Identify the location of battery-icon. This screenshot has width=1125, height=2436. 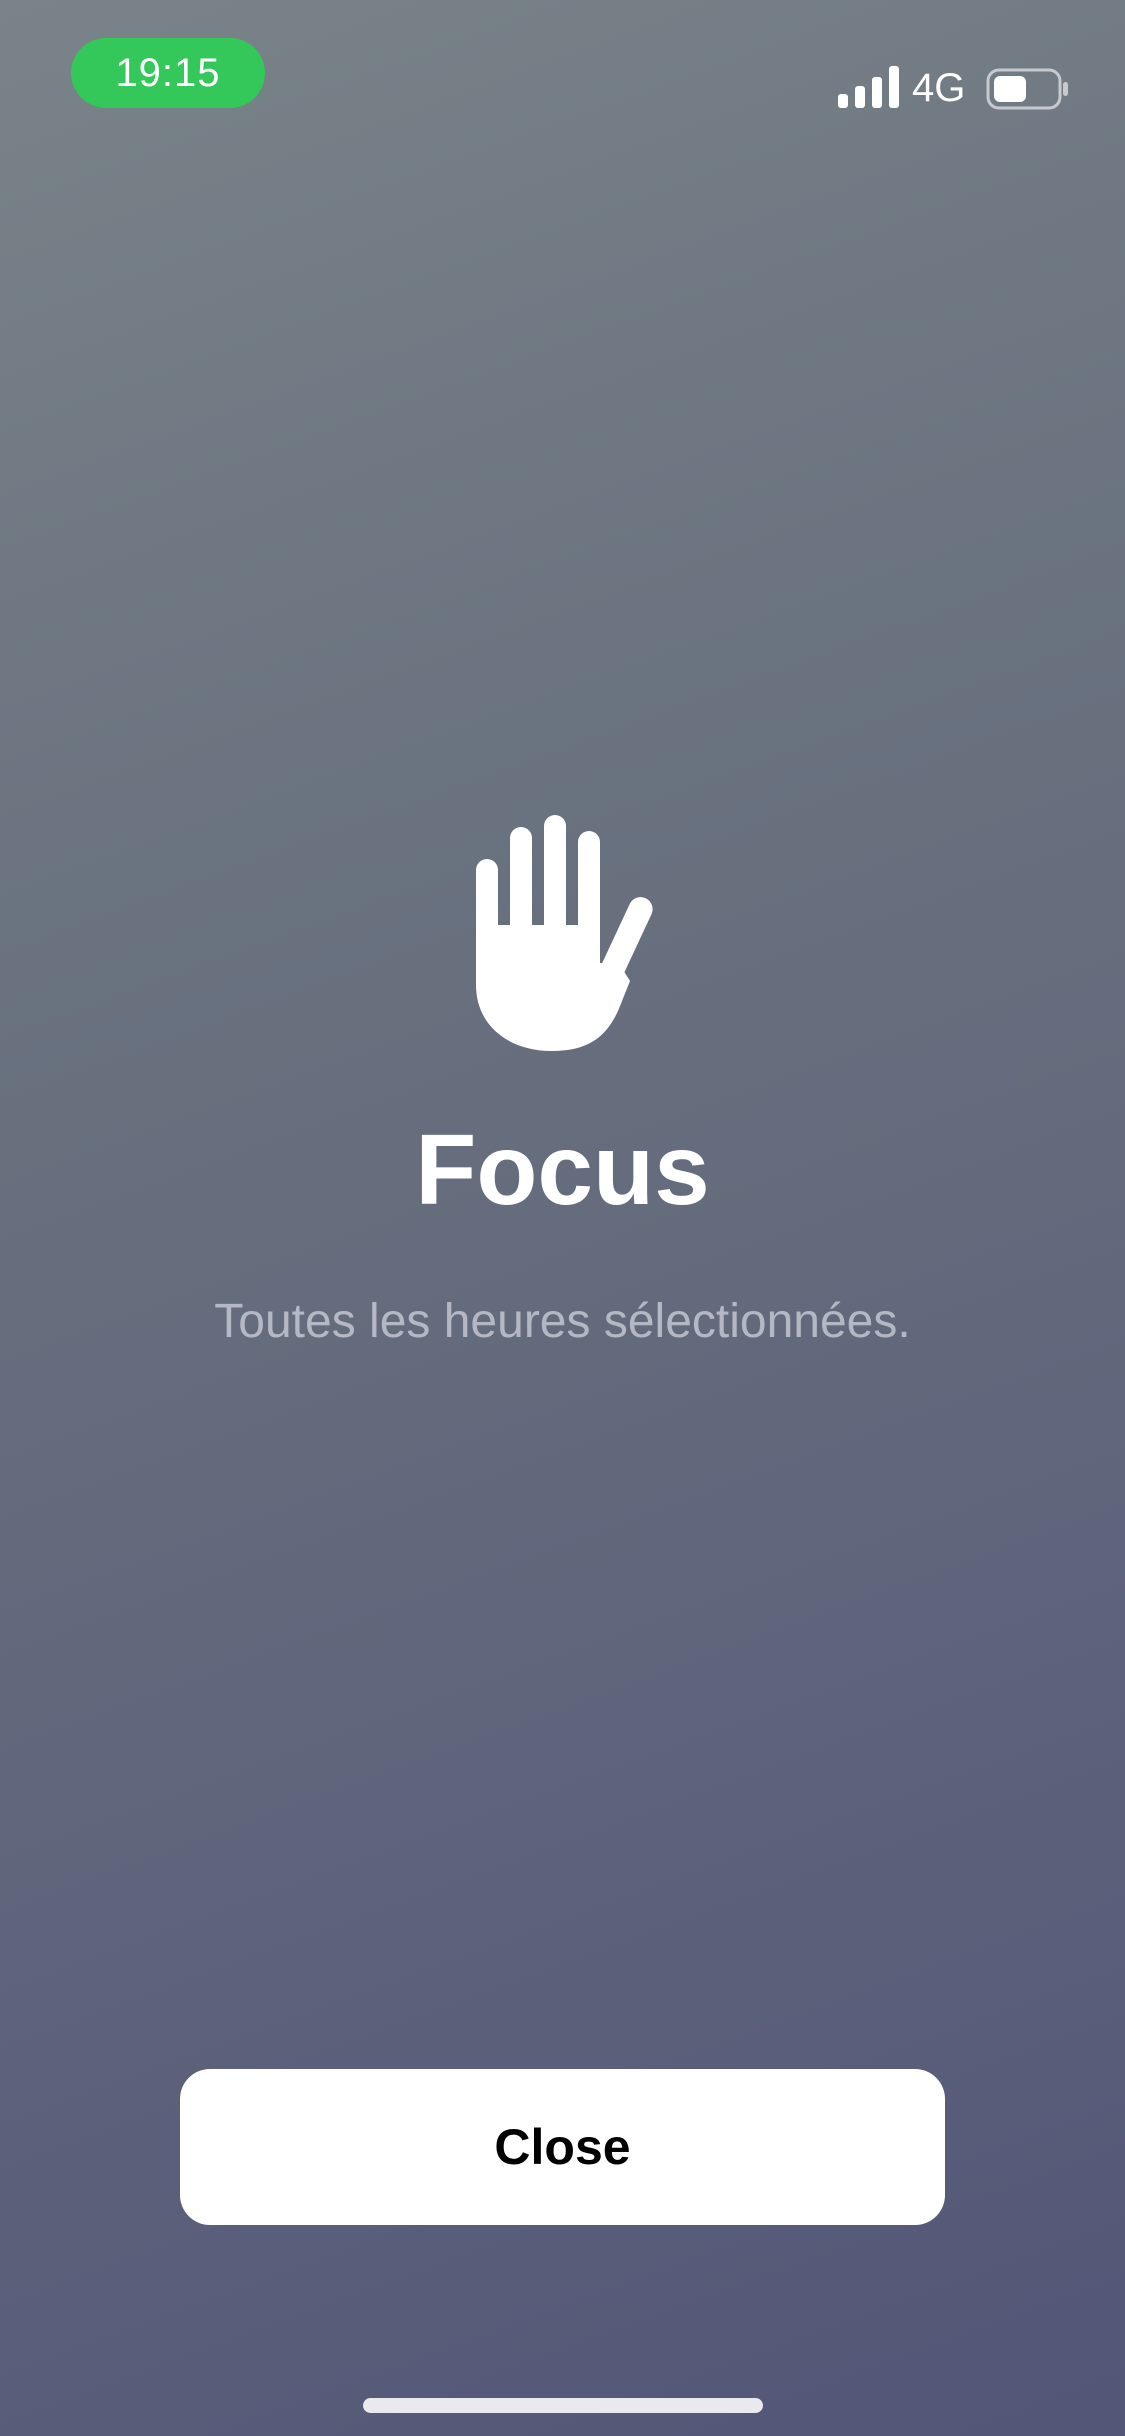
(1027, 89).